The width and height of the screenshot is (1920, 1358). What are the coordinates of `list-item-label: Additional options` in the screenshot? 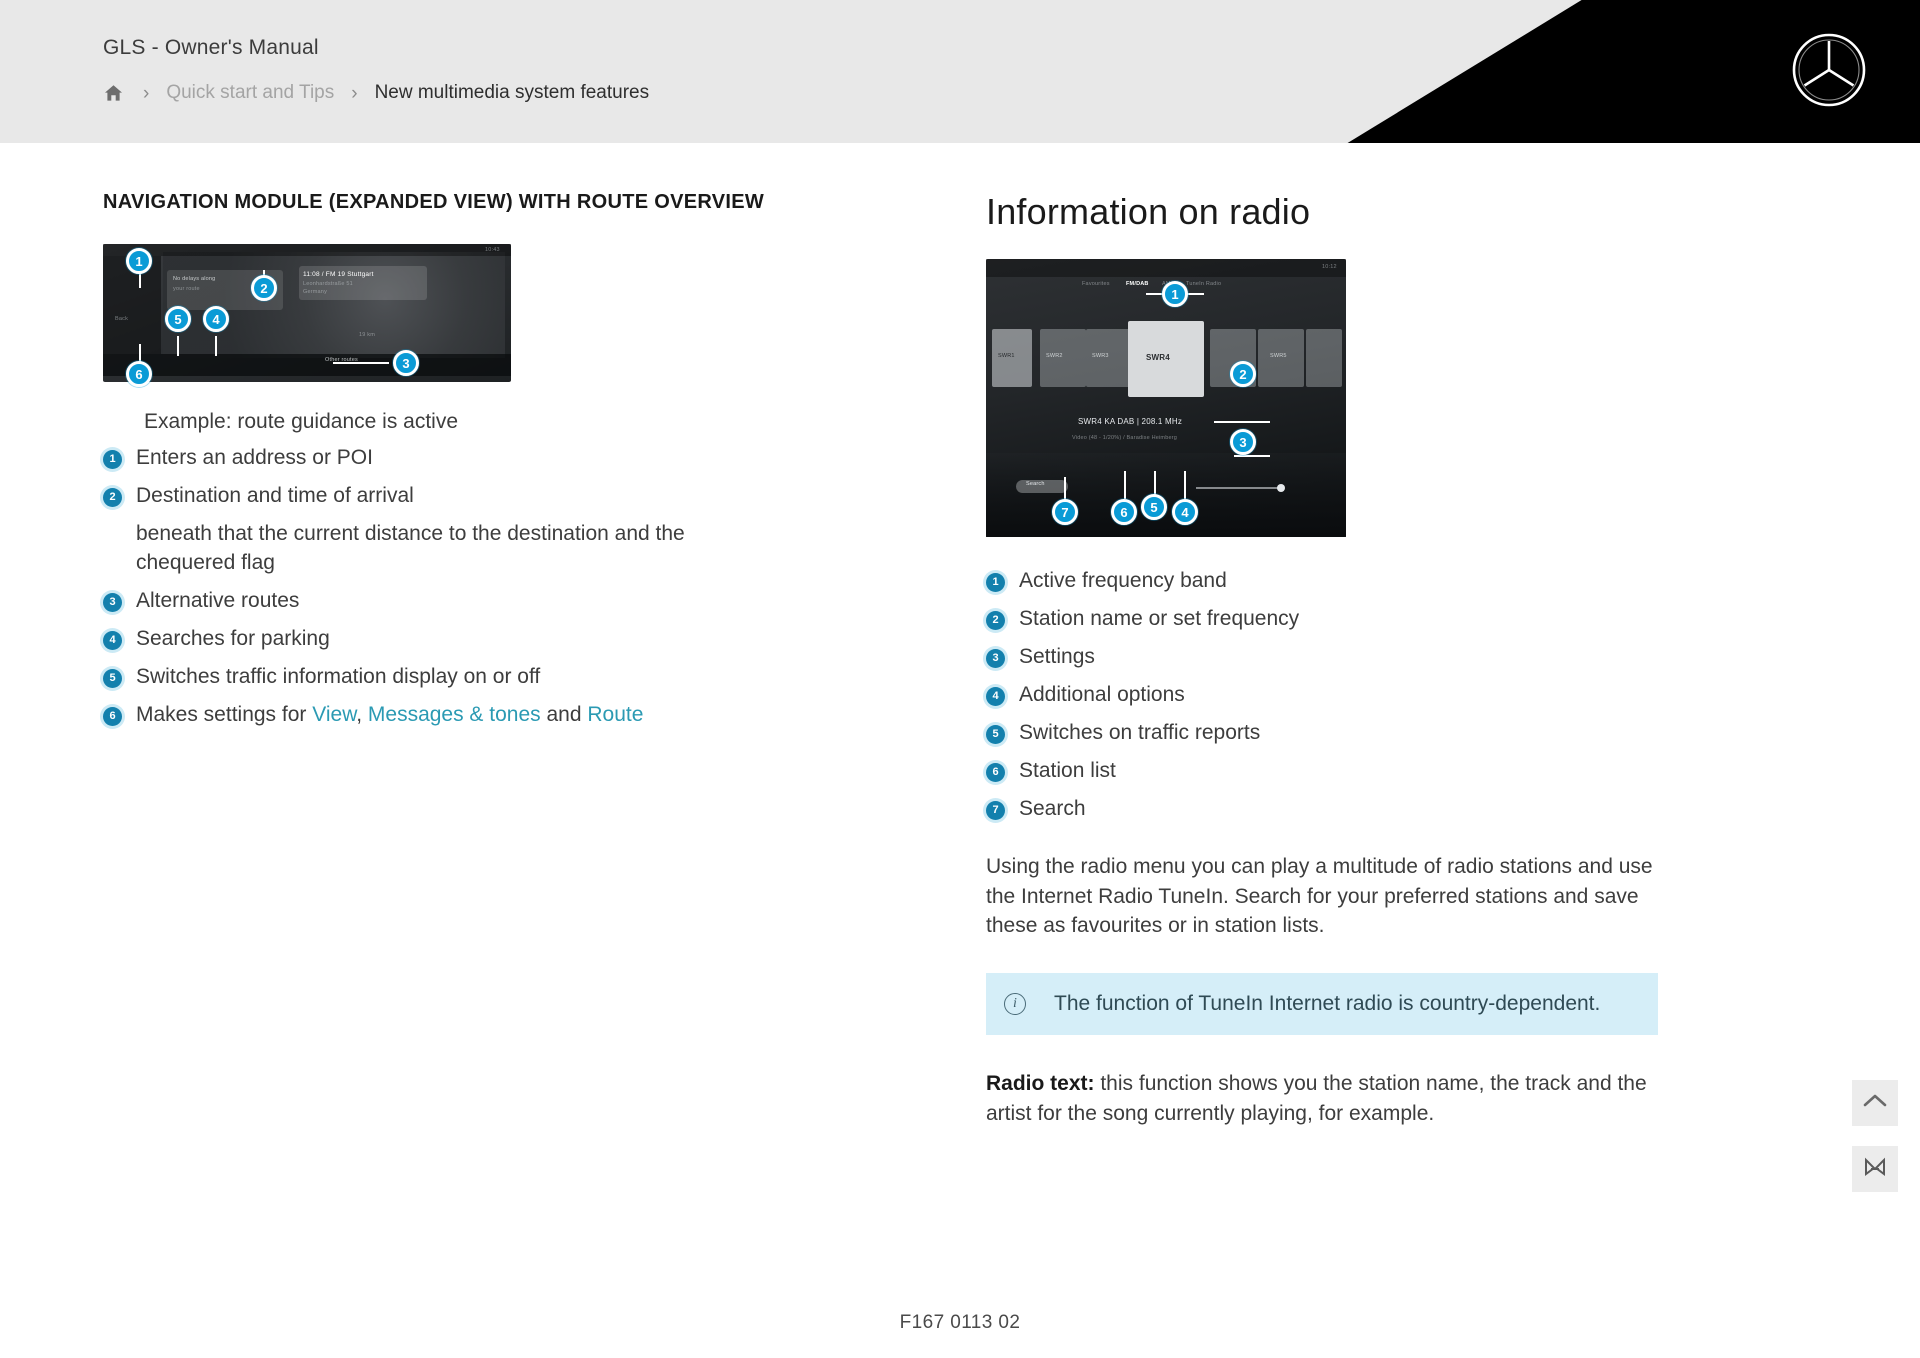 It's located at (1102, 694).